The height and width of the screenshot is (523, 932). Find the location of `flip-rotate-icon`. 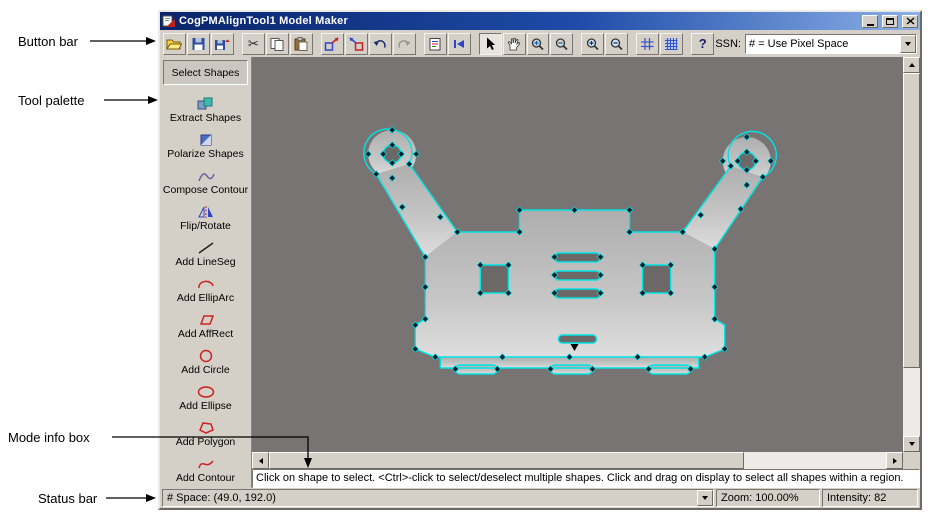

flip-rotate-icon is located at coordinates (206, 211).